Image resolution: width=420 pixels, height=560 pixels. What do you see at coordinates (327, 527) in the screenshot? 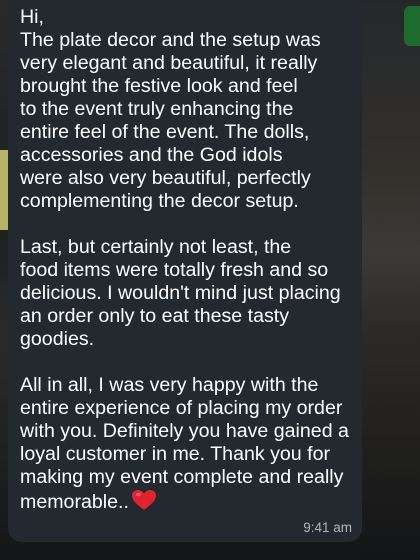
I see `message-timestamp: 9:41 am` at bounding box center [327, 527].